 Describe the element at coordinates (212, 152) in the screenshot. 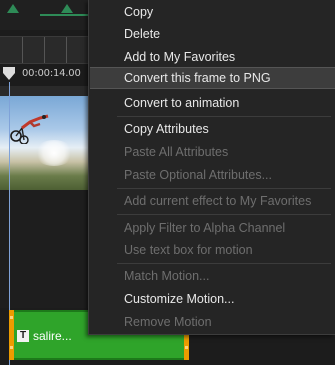

I see `menu-item-paste-all-attributes: Paste All Attributes` at that location.